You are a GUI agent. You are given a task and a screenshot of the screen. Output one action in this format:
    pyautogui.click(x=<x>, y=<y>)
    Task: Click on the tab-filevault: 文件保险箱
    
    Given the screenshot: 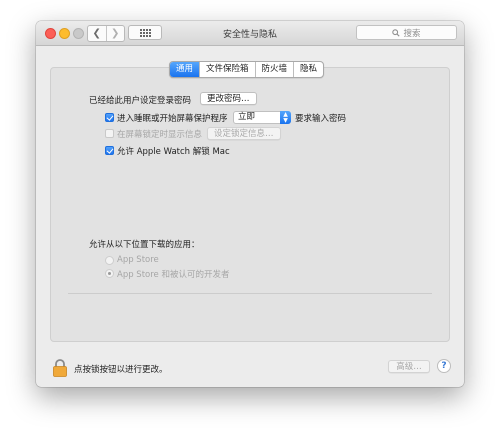 What is the action you would take?
    pyautogui.click(x=227, y=69)
    